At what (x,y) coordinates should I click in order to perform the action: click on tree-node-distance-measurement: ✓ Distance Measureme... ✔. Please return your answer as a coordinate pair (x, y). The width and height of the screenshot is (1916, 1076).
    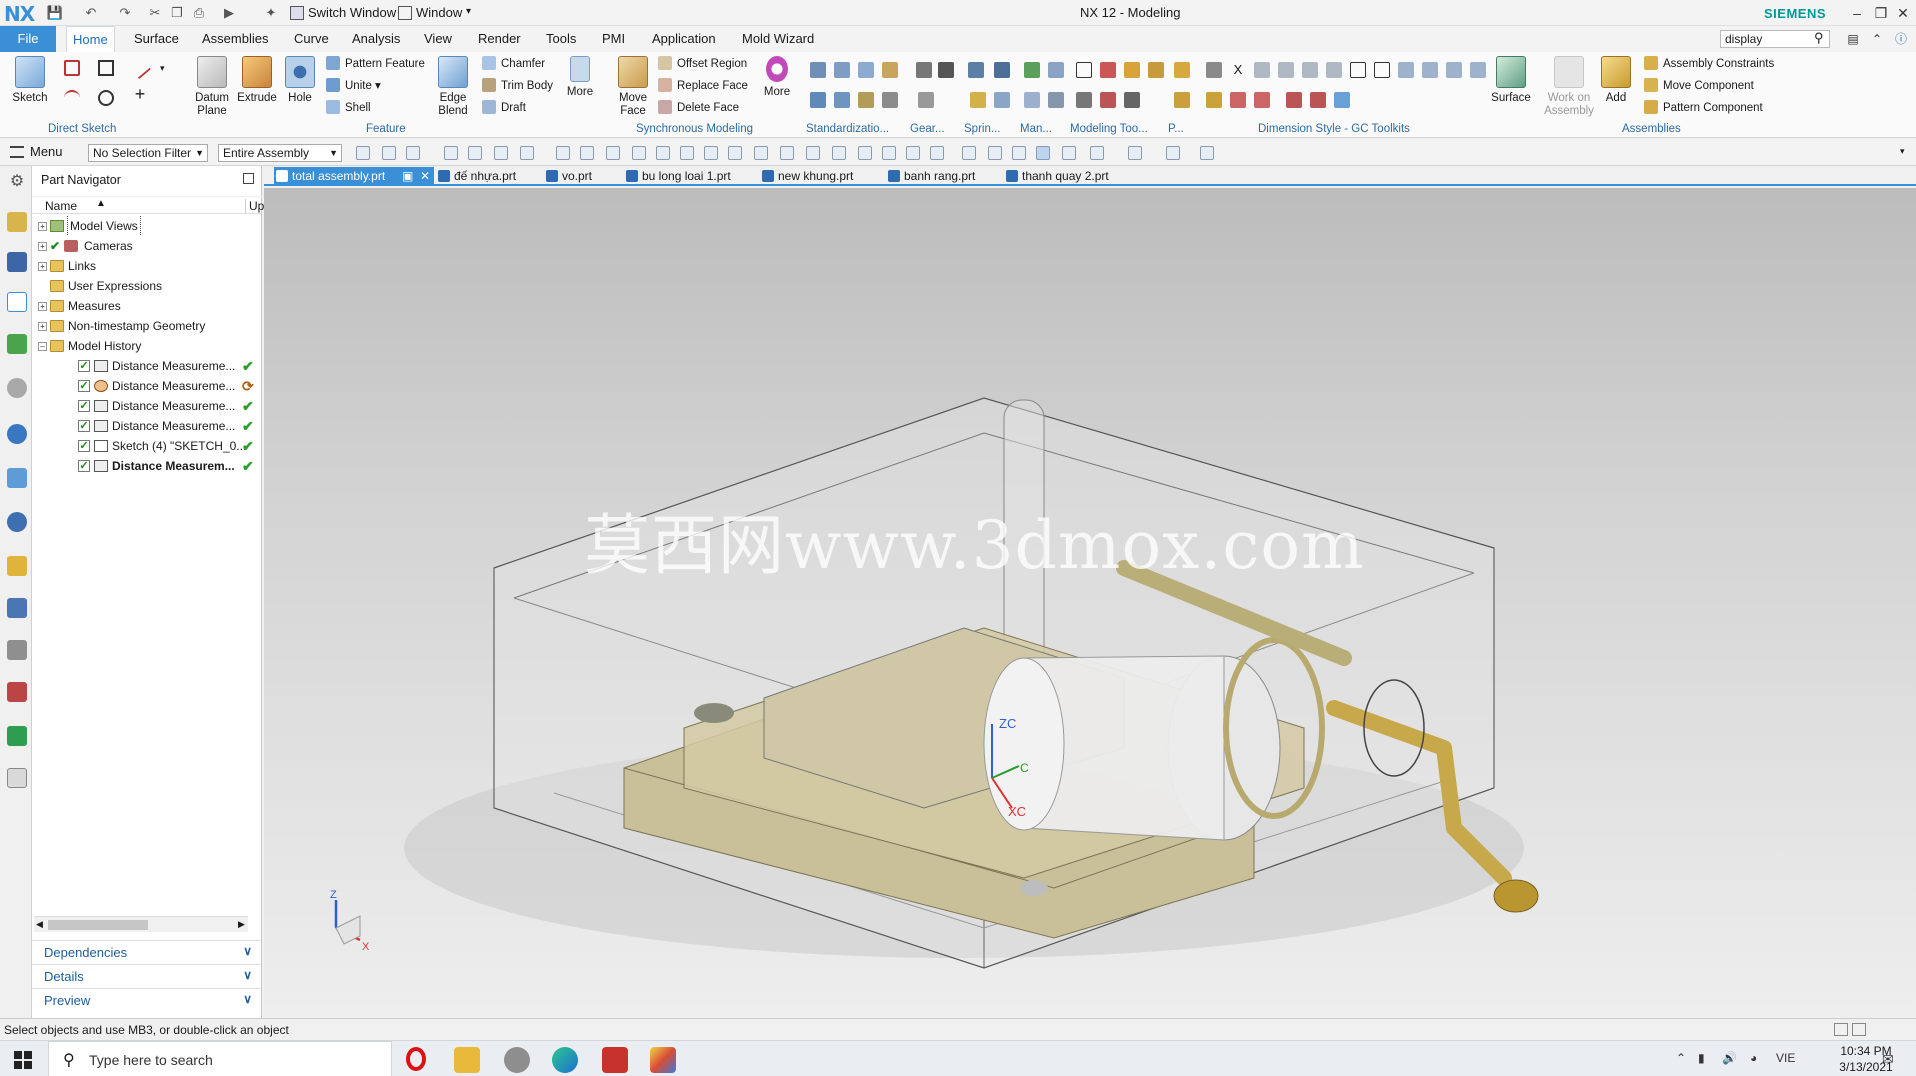
    Looking at the image, I should click on (147, 426).